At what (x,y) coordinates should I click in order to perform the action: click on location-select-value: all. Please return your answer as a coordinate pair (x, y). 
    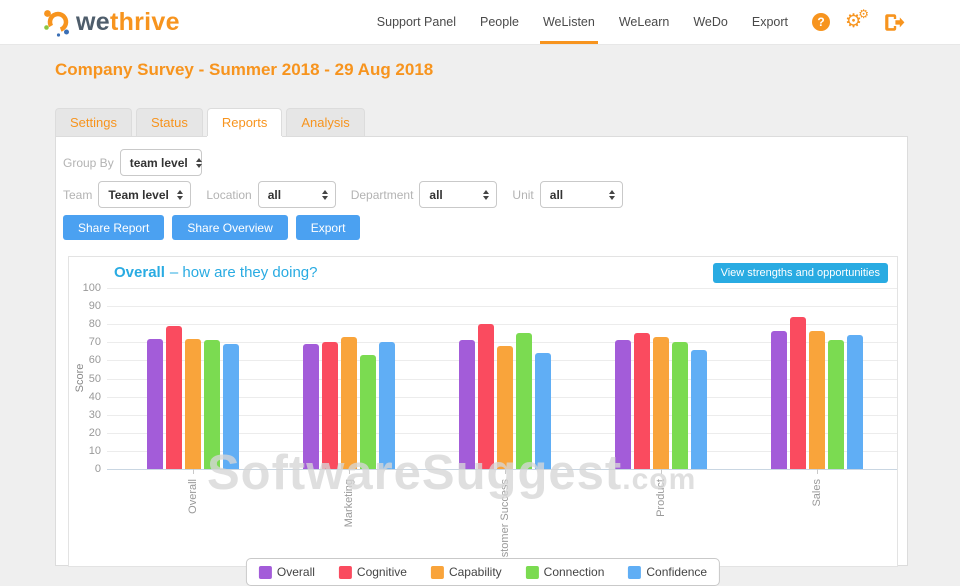
    Looking at the image, I should click on (274, 194).